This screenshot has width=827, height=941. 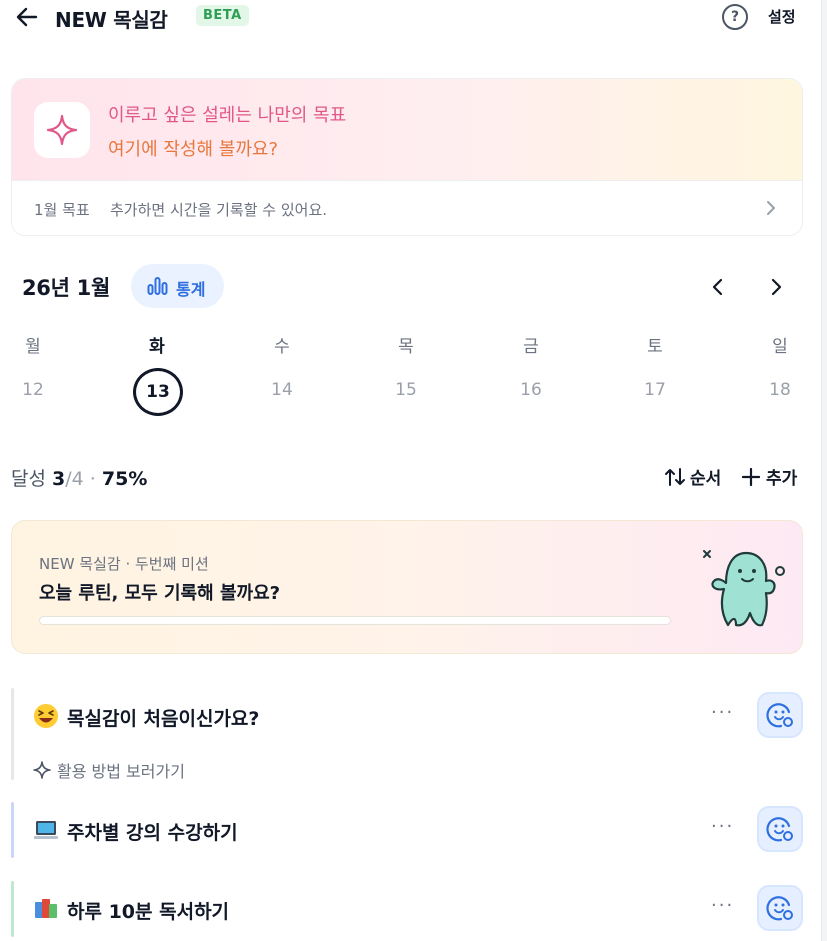 I want to click on achievement-total: /4, so click(x=74, y=479).